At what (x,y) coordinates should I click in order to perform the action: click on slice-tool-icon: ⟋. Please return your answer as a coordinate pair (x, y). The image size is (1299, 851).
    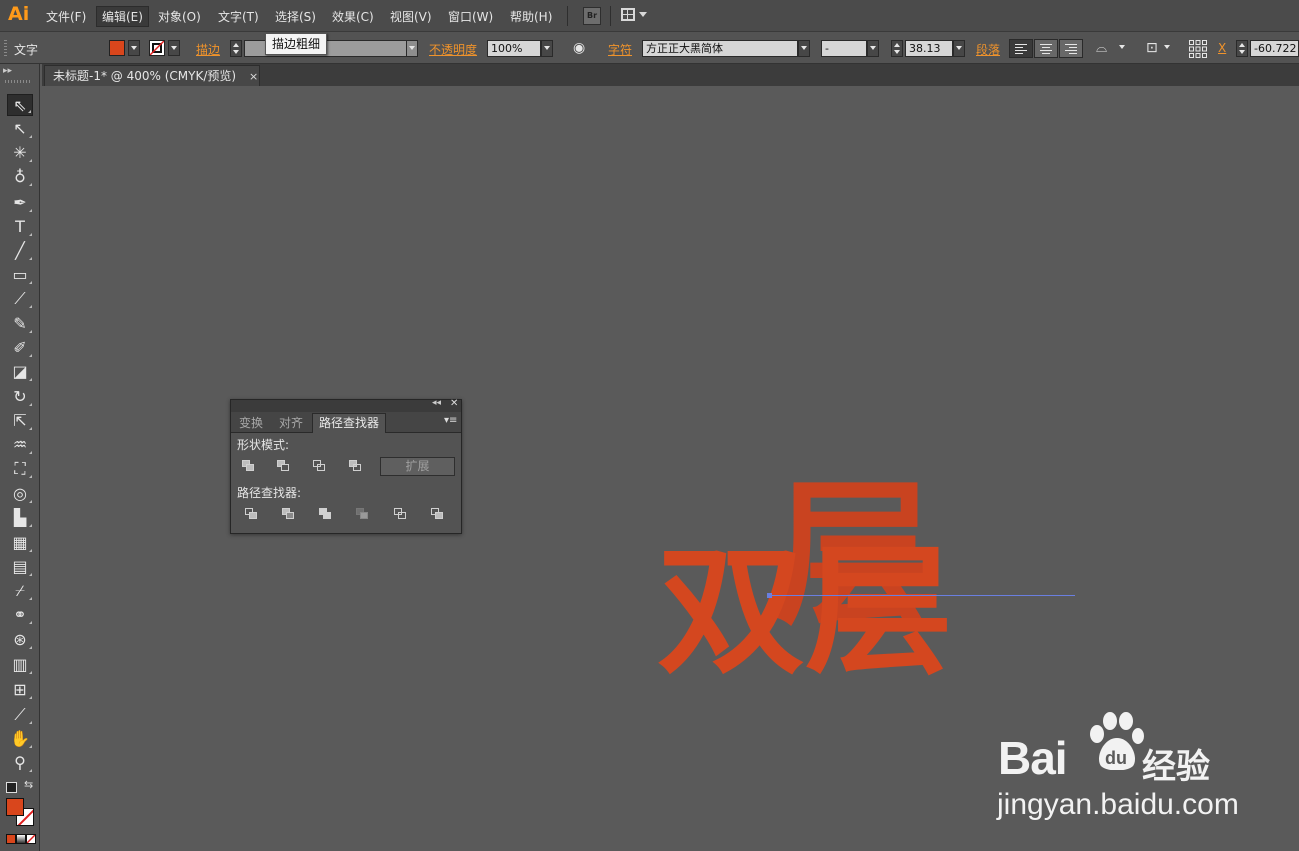
    Looking at the image, I should click on (20, 715).